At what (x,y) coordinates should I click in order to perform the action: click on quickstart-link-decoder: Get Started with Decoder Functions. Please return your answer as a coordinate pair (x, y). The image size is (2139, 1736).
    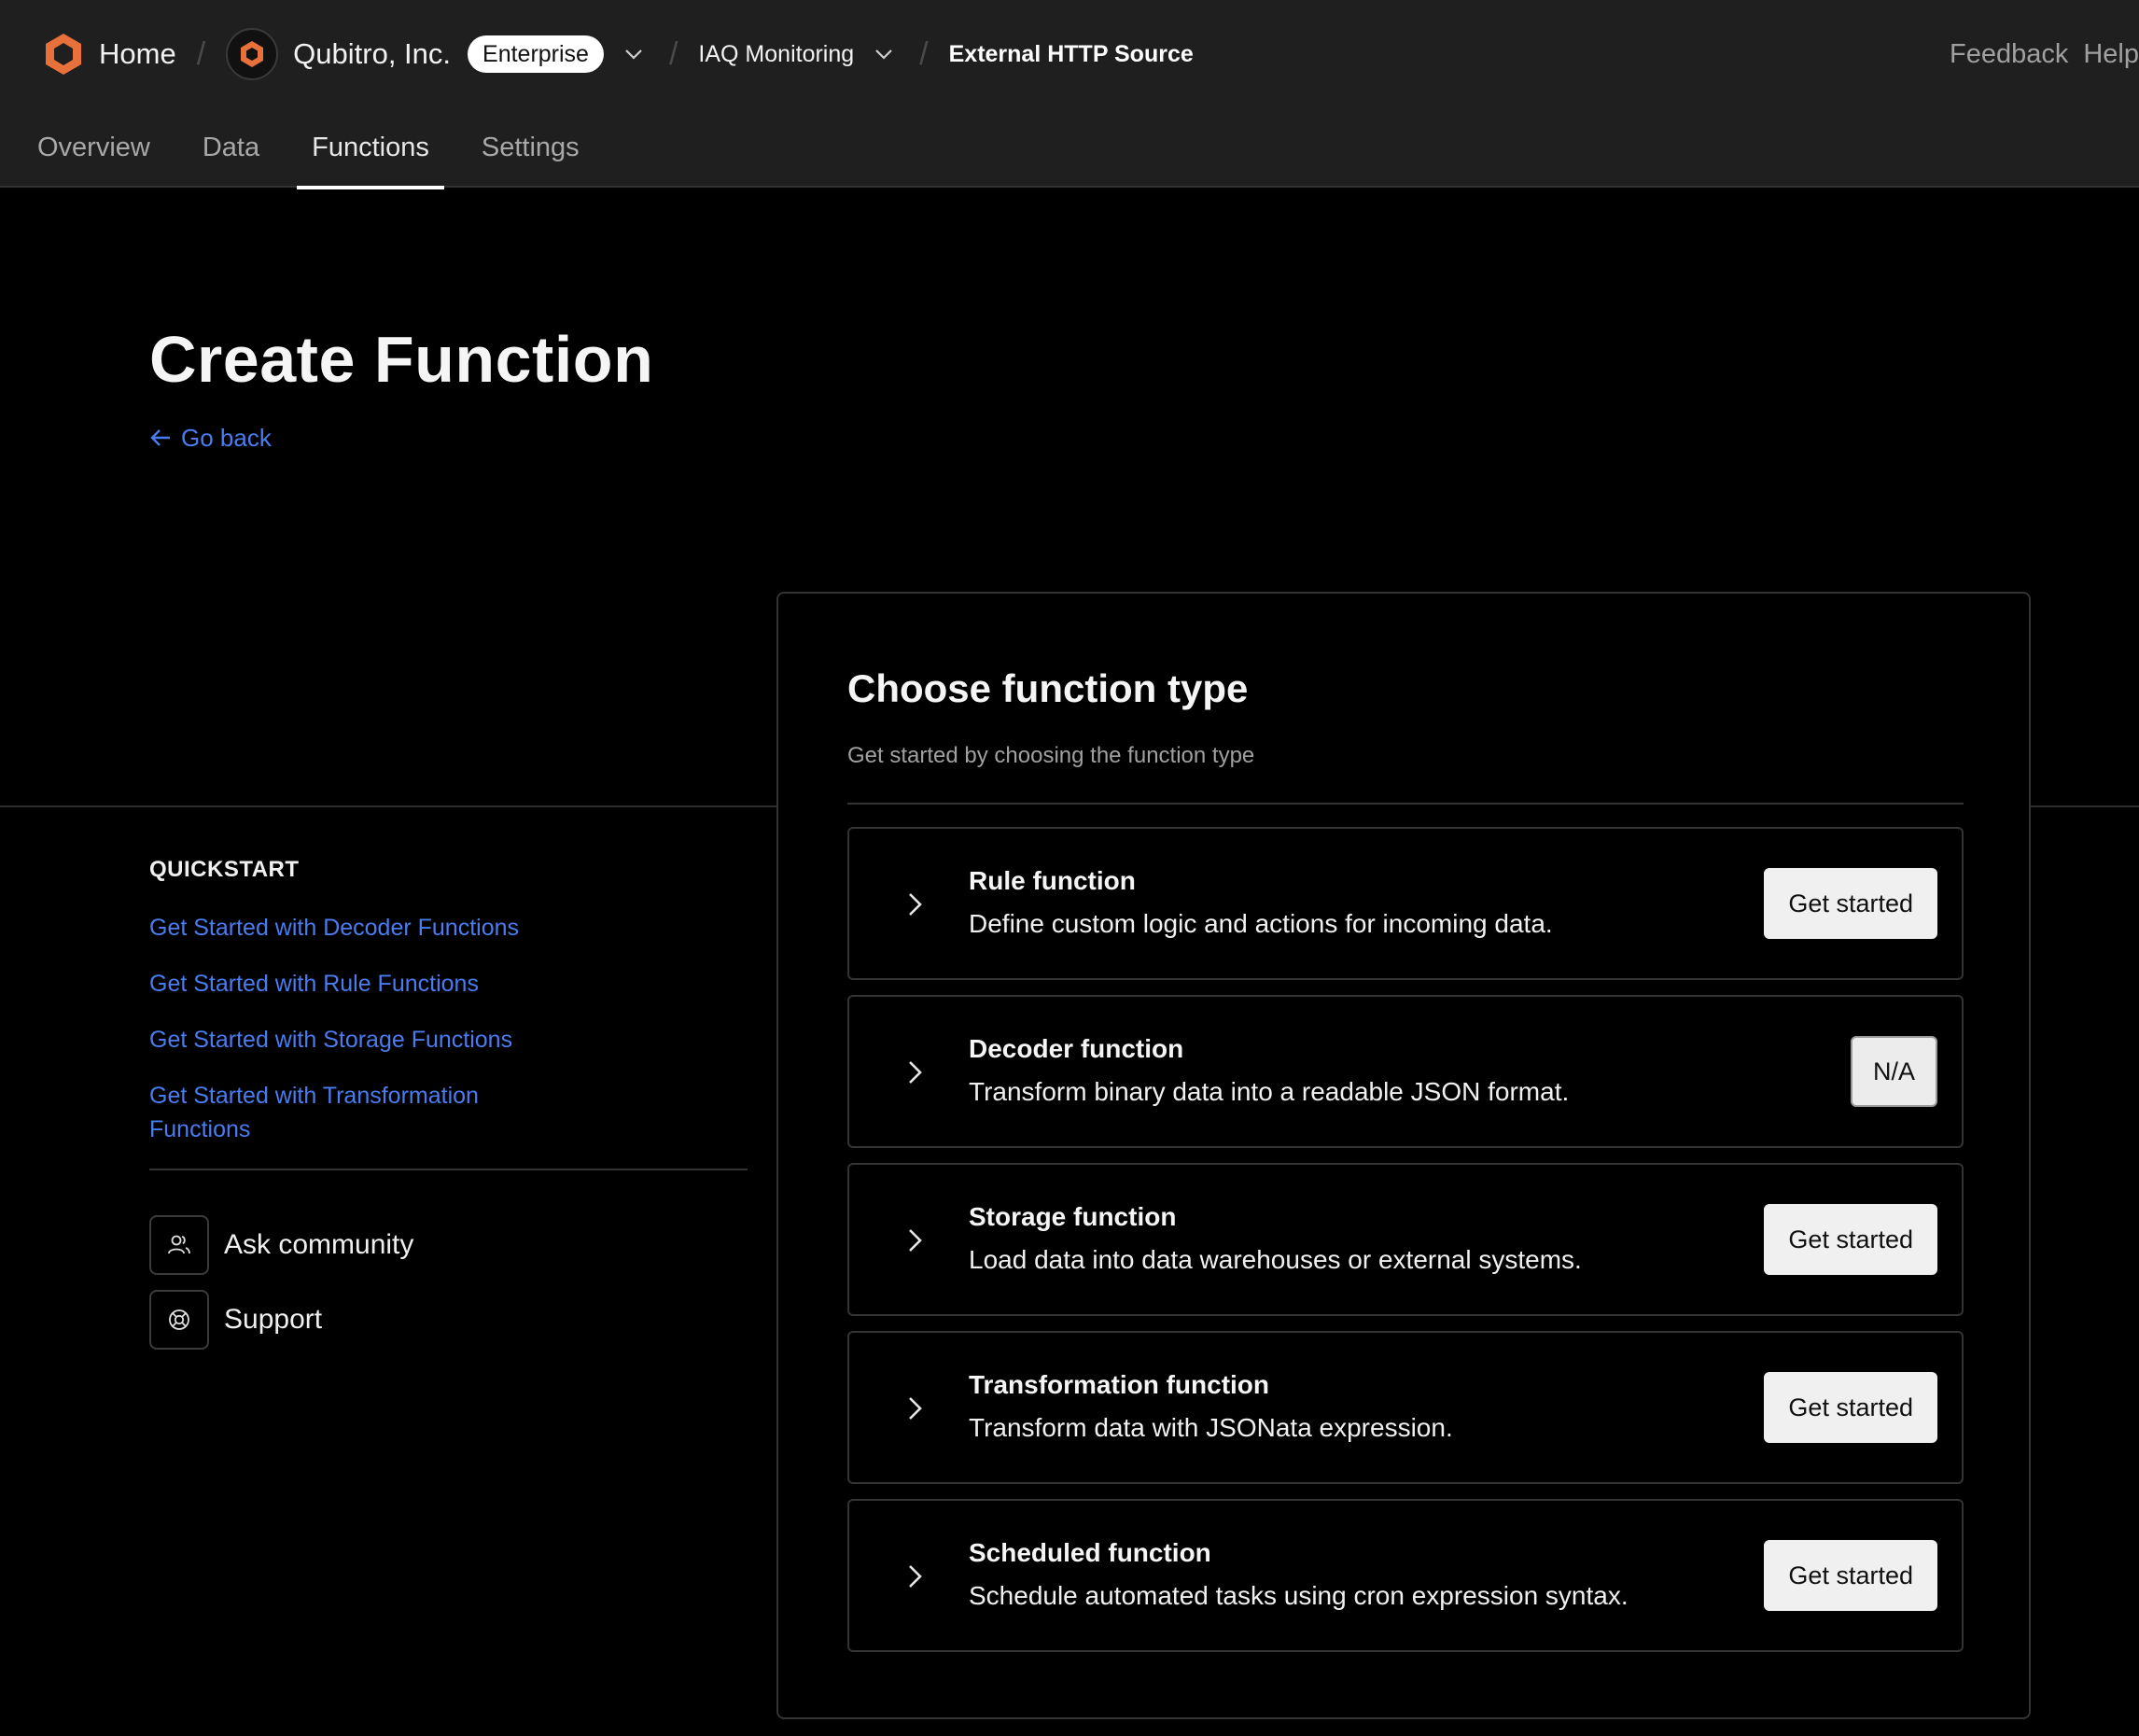
    Looking at the image, I should click on (355, 928).